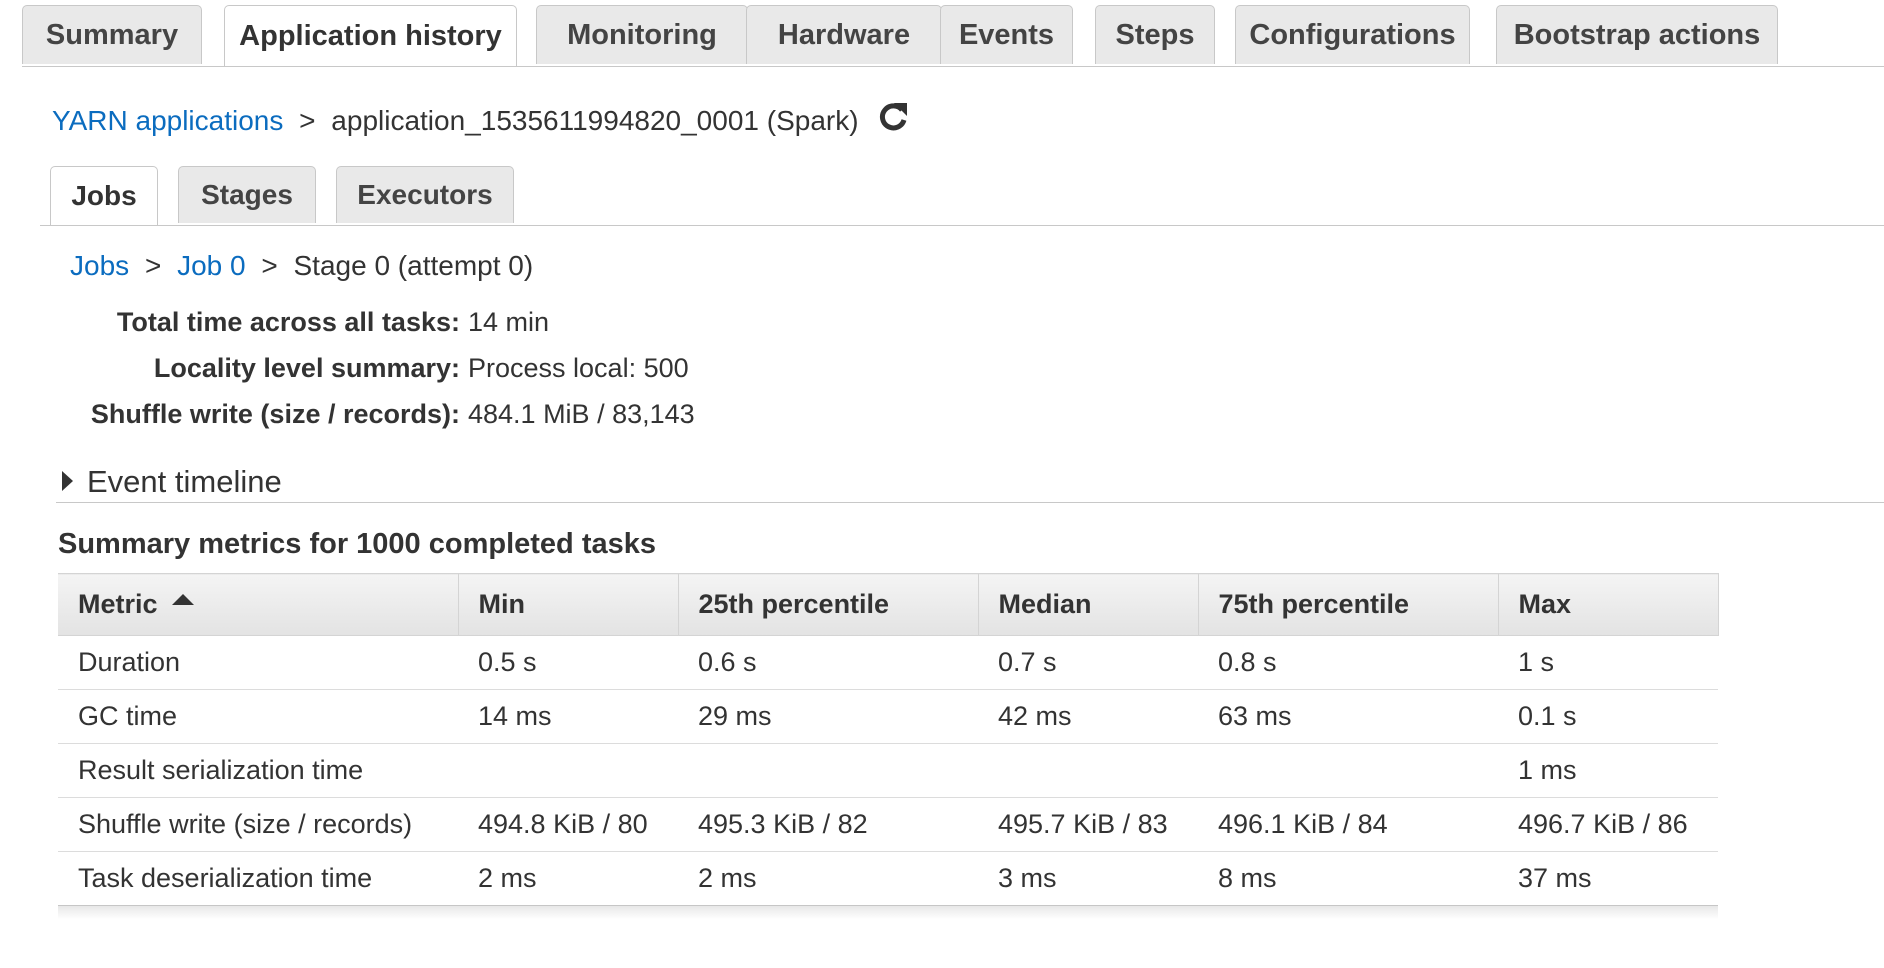 The width and height of the screenshot is (1884, 968). I want to click on table-cell: 0.6 s, so click(828, 662).